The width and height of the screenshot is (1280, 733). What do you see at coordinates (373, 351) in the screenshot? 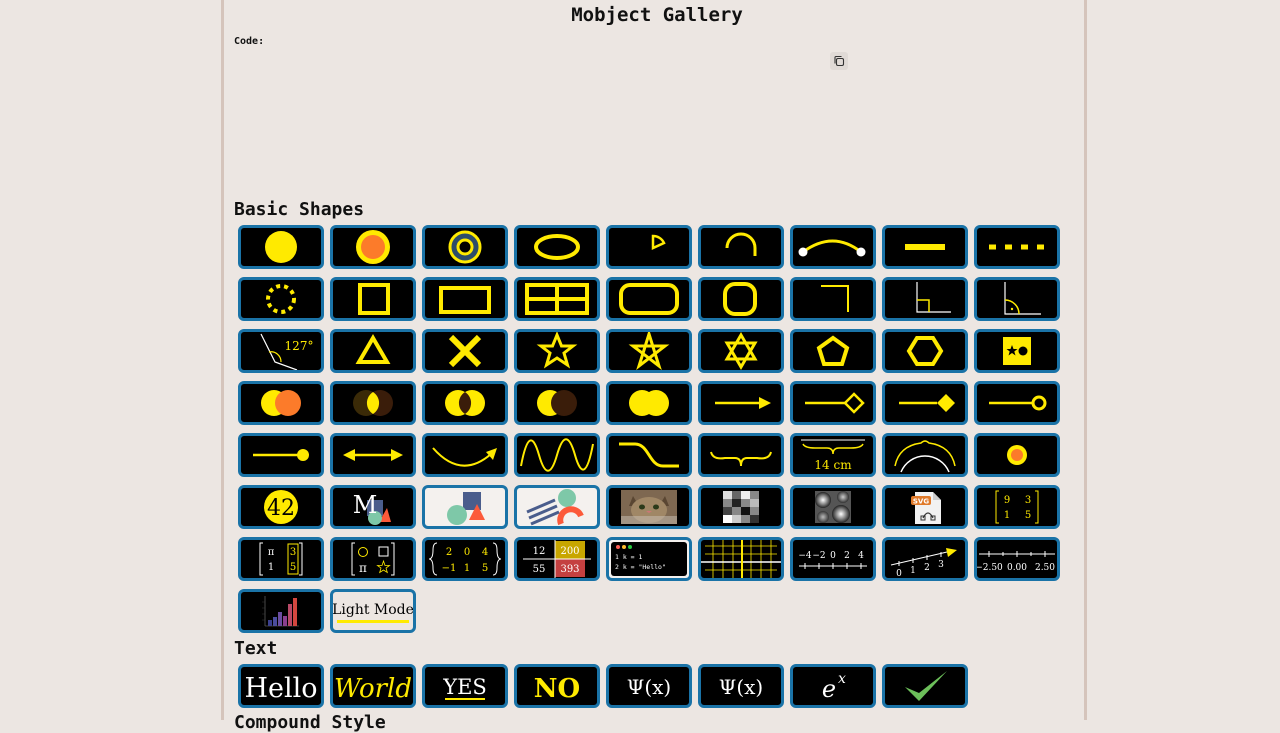
I see `tile-triangle` at bounding box center [373, 351].